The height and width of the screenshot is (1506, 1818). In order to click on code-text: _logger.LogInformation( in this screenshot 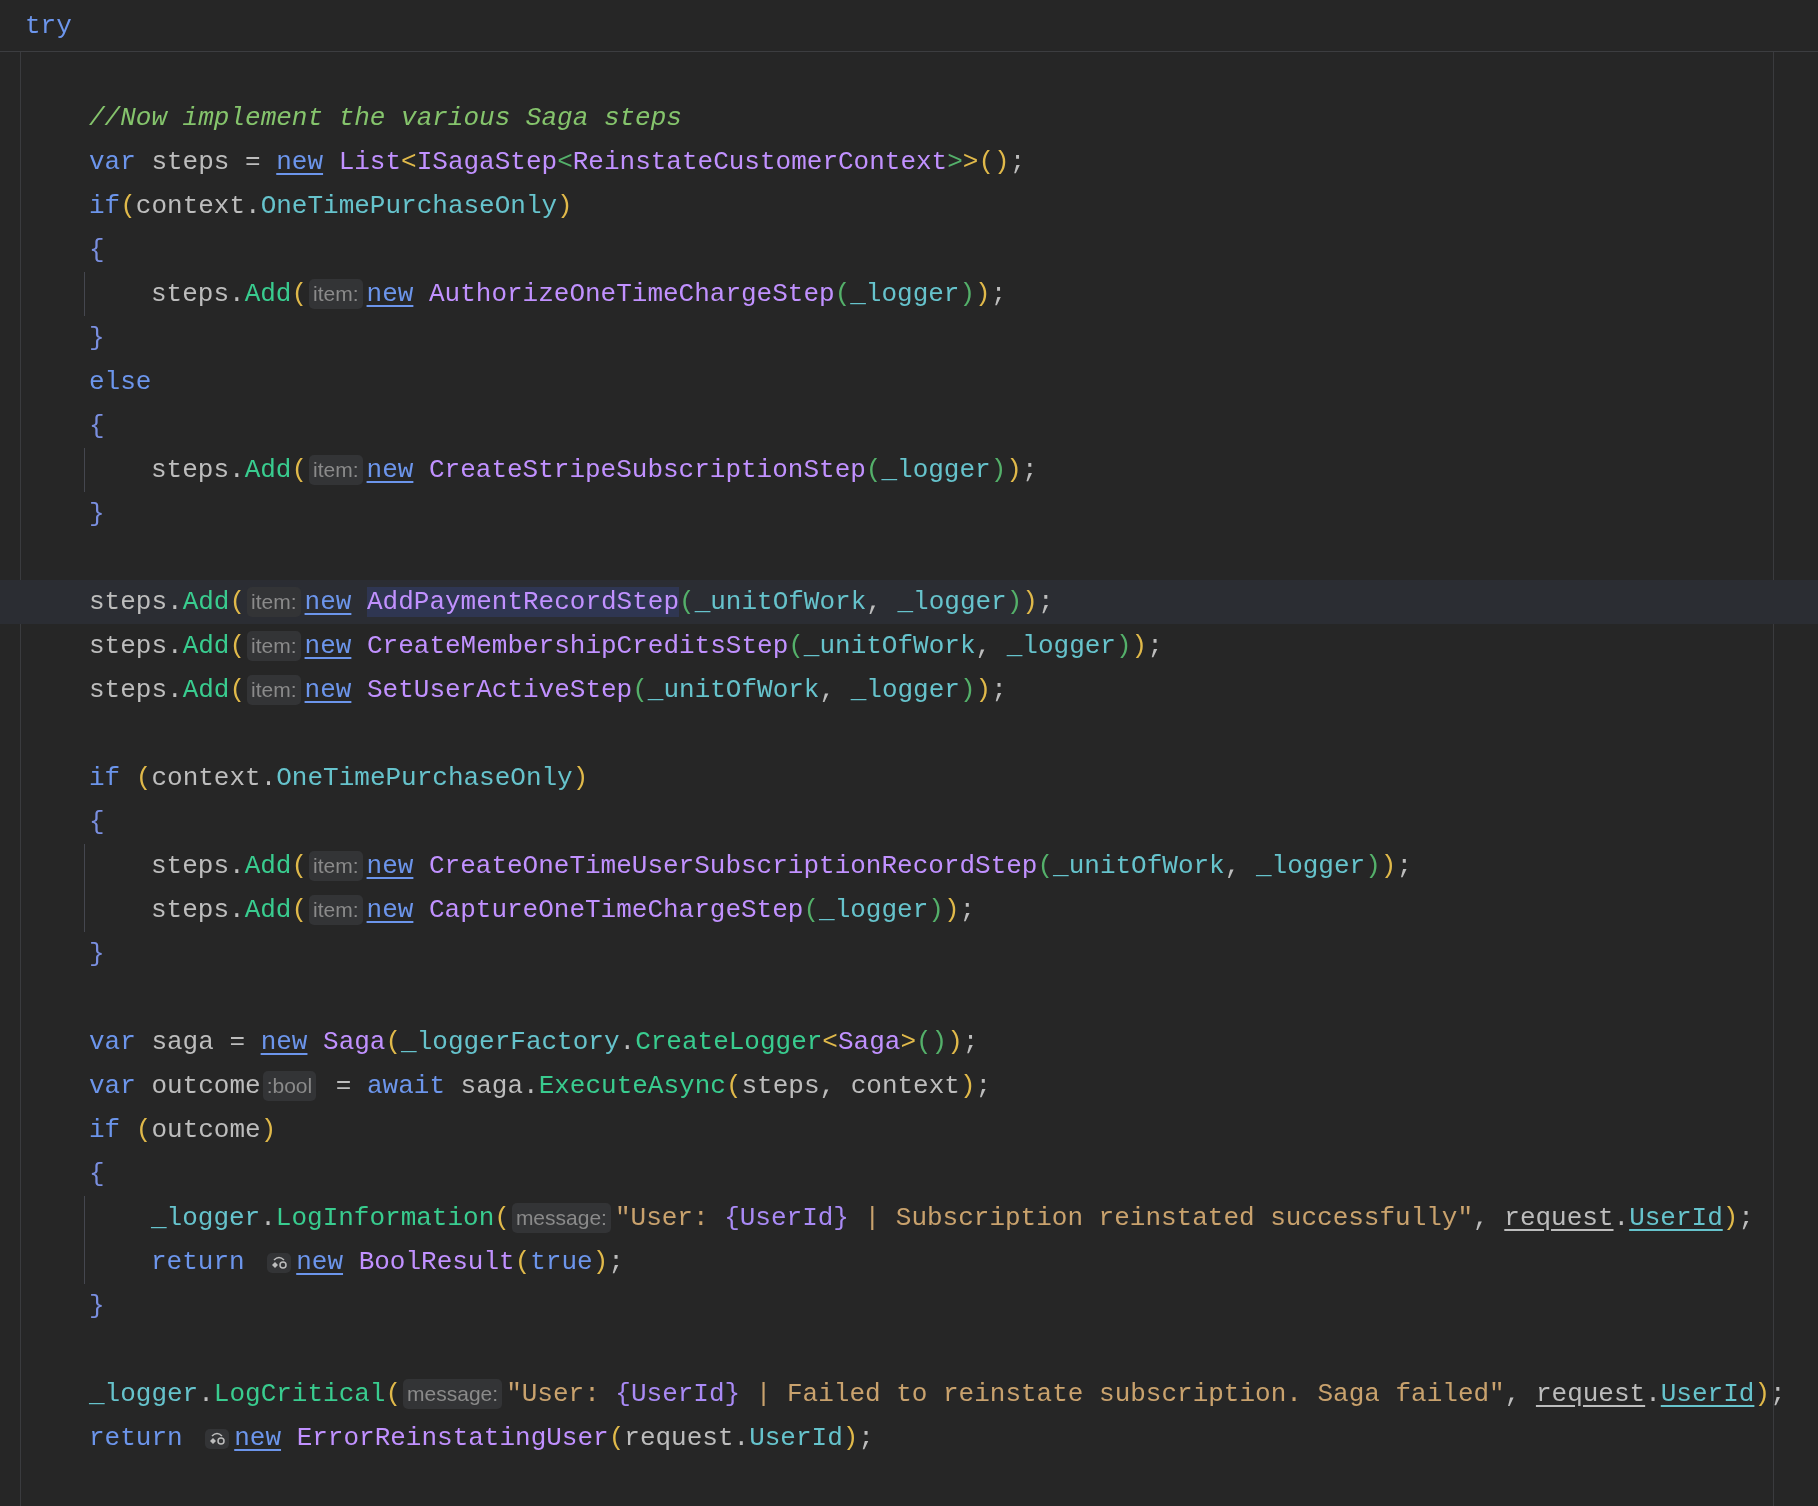, I will do `click(330, 1218)`.